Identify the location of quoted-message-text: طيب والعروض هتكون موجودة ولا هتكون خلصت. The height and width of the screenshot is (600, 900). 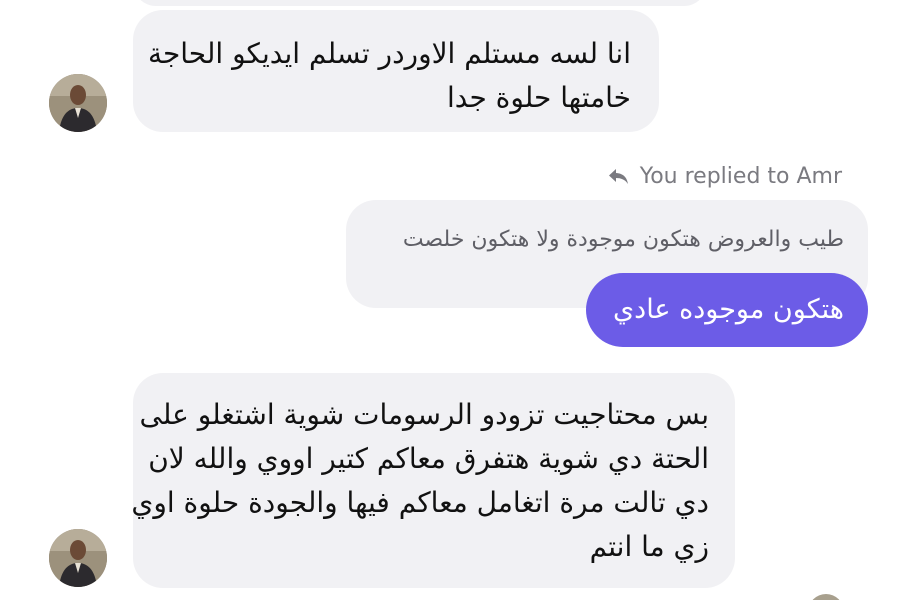
(623, 239).